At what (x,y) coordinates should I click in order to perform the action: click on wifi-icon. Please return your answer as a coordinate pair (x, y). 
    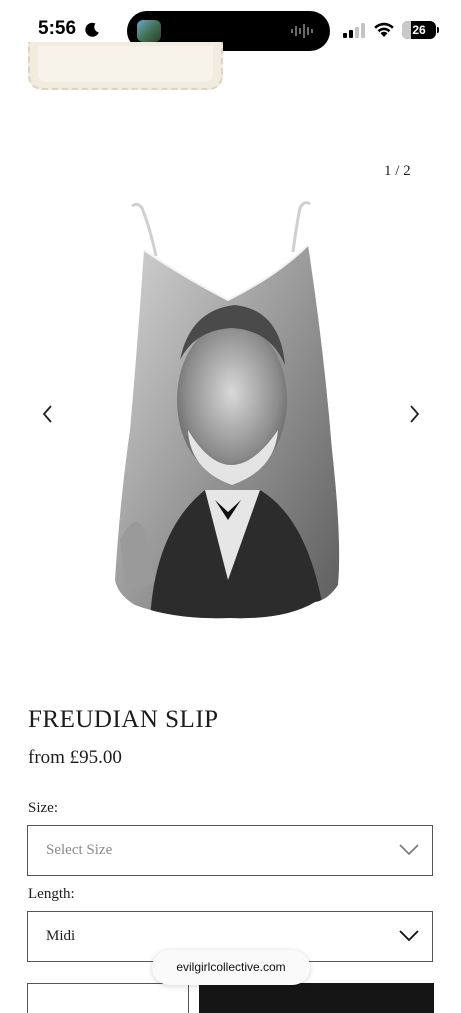
    Looking at the image, I should click on (384, 29).